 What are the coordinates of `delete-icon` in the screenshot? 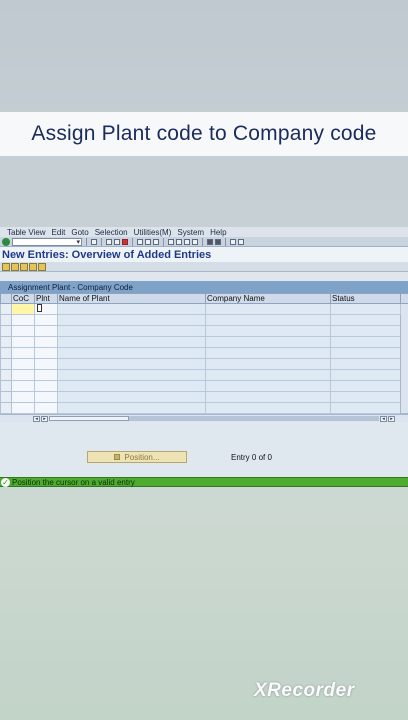 It's located at (24, 266).